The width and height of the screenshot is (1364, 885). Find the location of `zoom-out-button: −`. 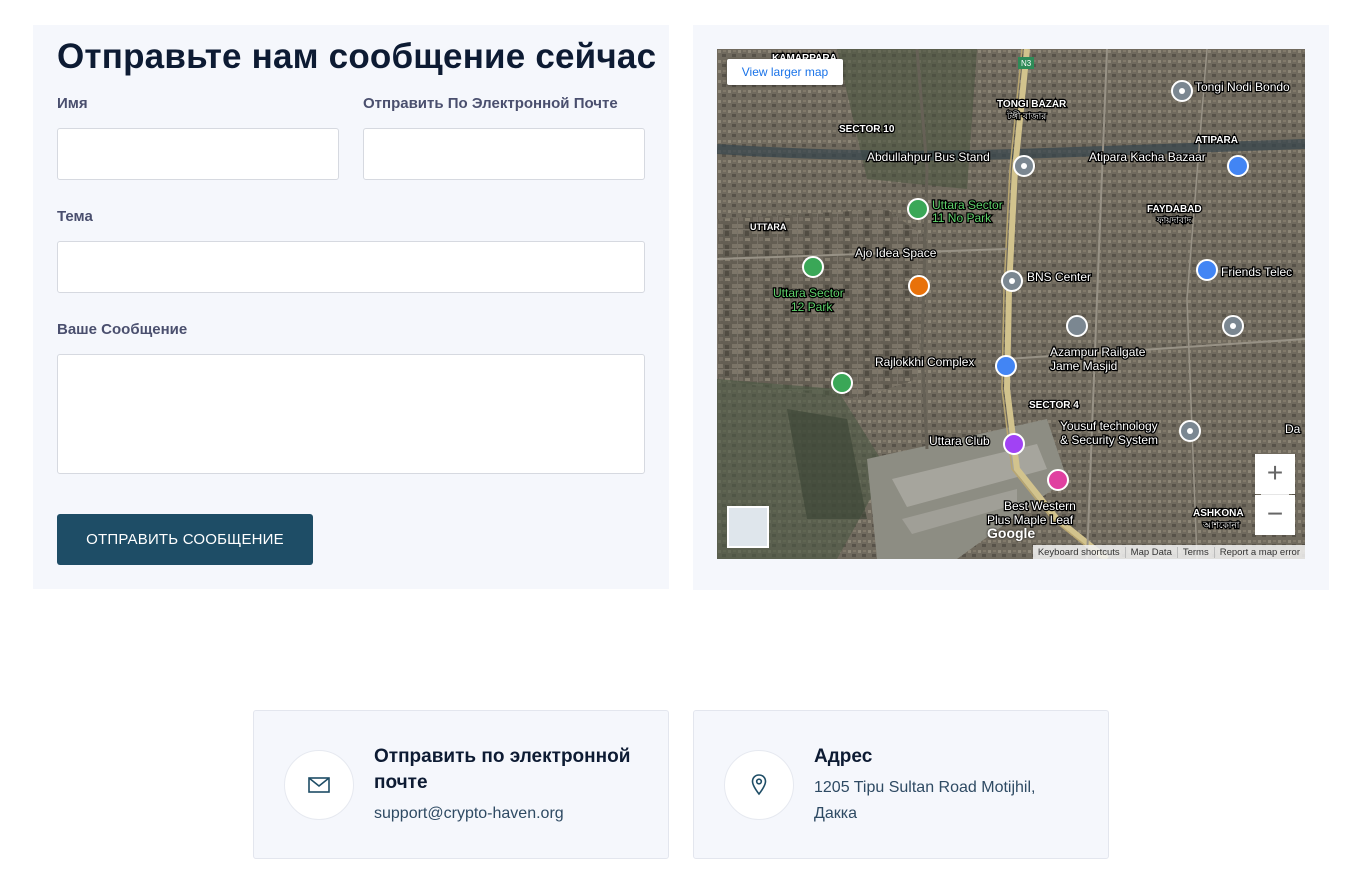

zoom-out-button: − is located at coordinates (1275, 515).